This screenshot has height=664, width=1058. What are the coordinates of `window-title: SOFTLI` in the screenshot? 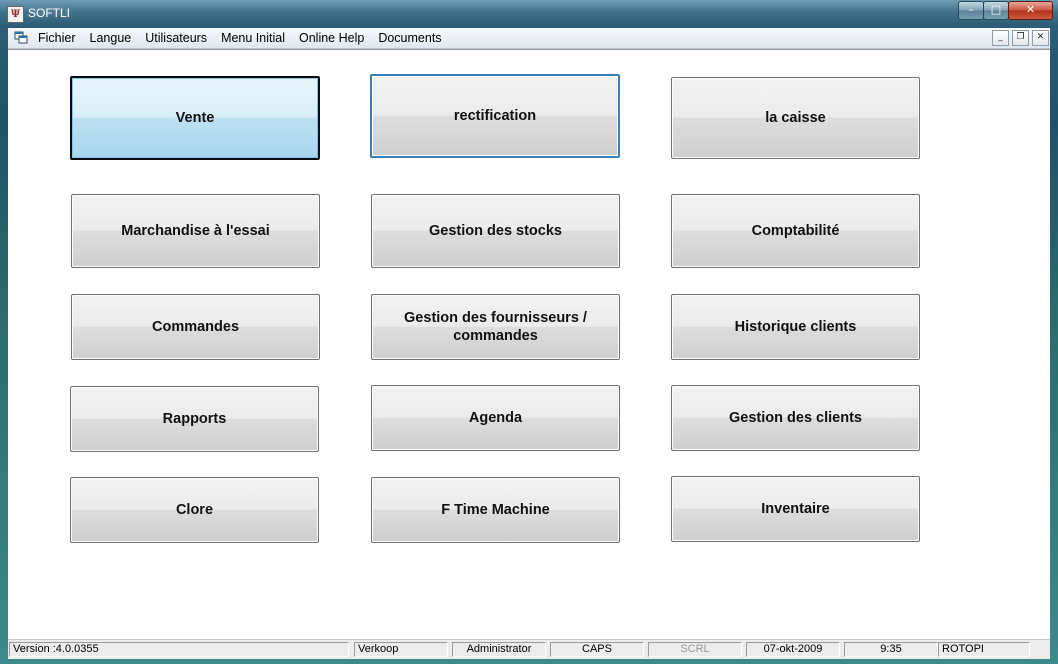 It's located at (49, 13).